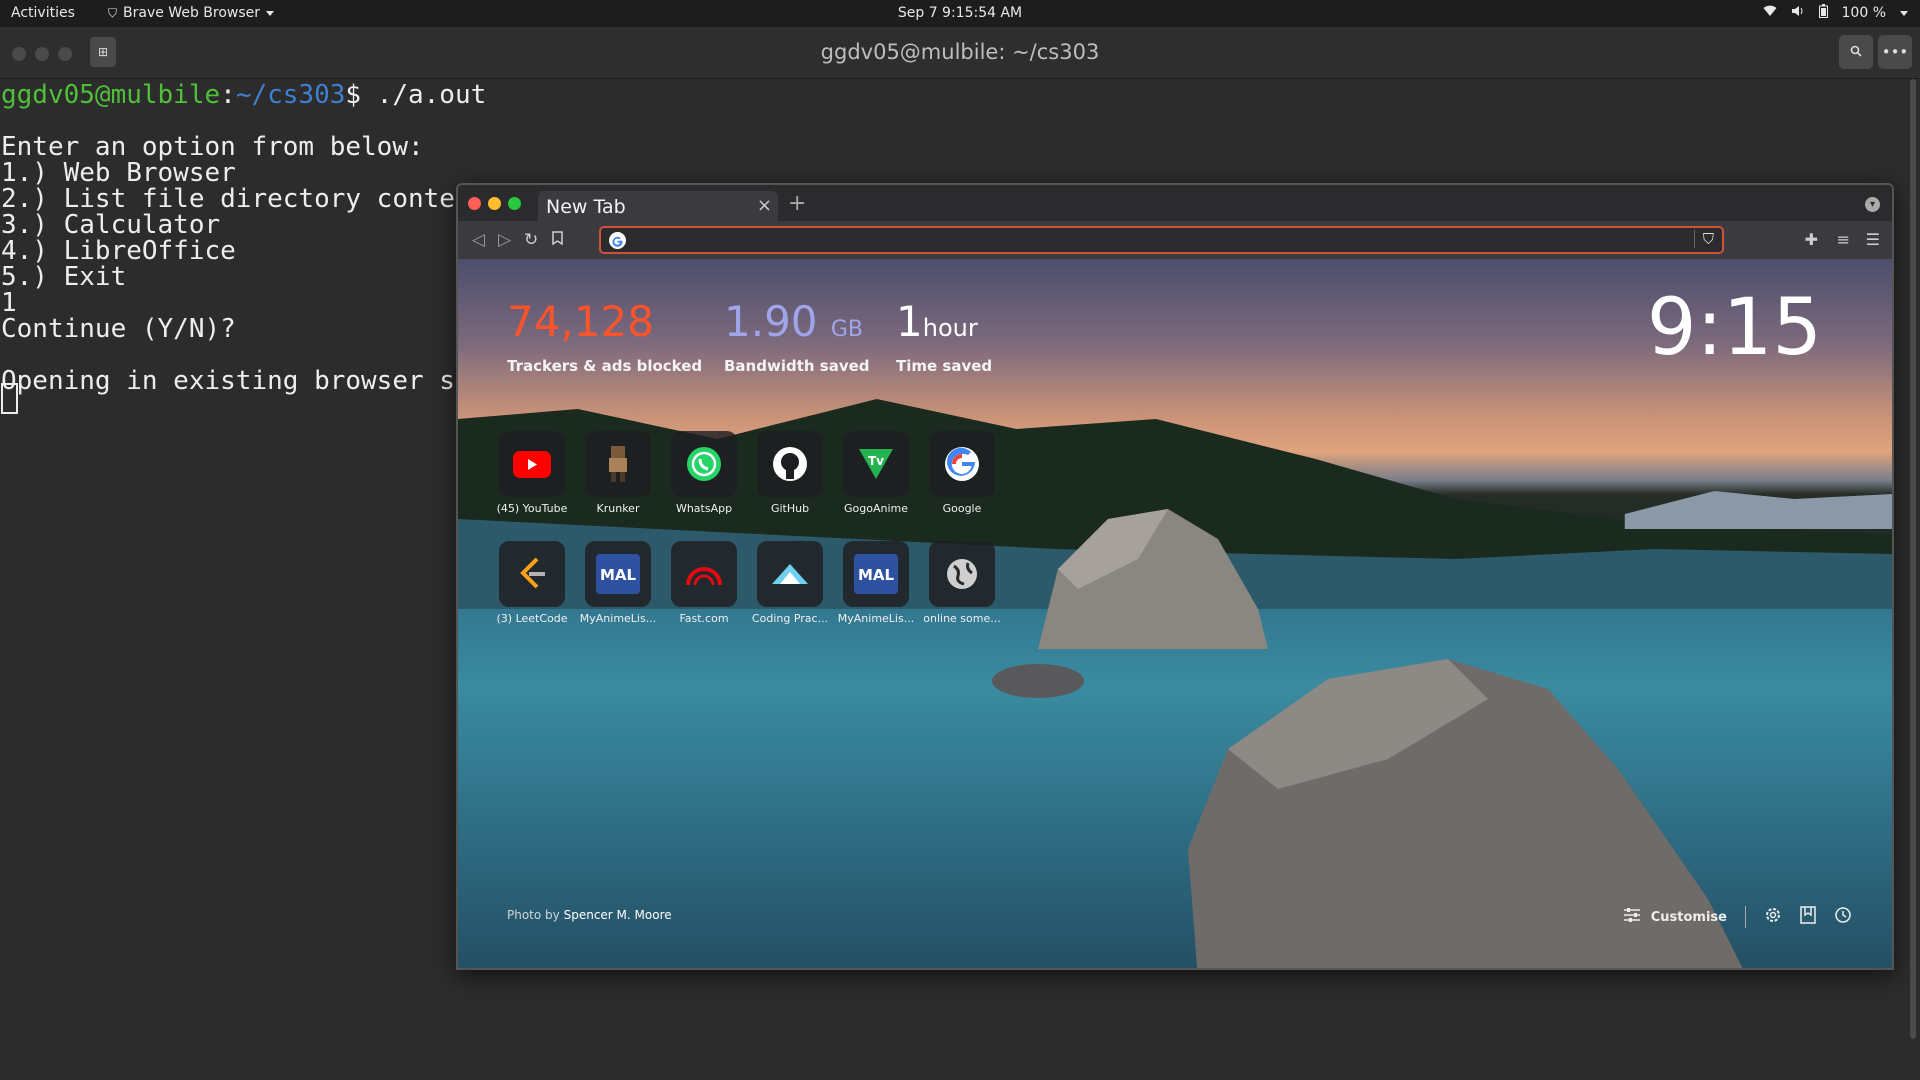 Image resolution: width=1920 pixels, height=1080 pixels. What do you see at coordinates (1811, 239) in the screenshot?
I see `extensions-icon: ✚` at bounding box center [1811, 239].